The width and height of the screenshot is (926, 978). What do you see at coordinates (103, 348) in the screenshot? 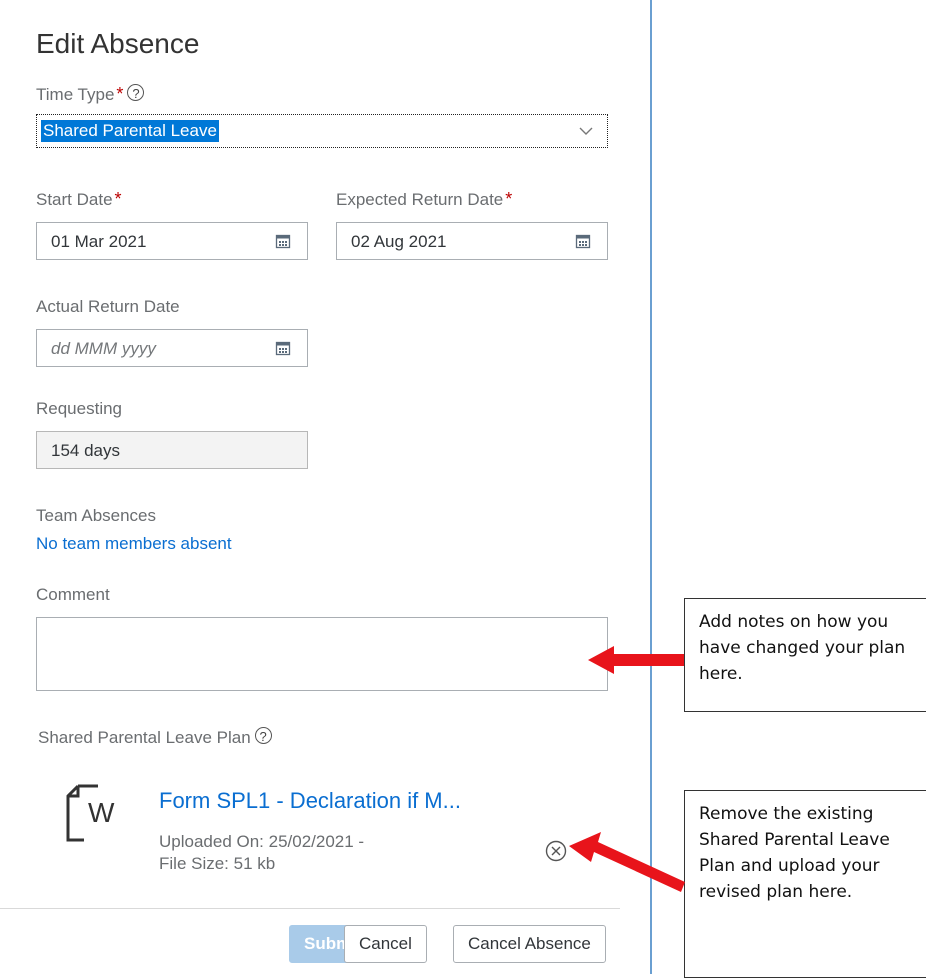
I see `actual-return-placeholder: dd MMM yyyy` at bounding box center [103, 348].